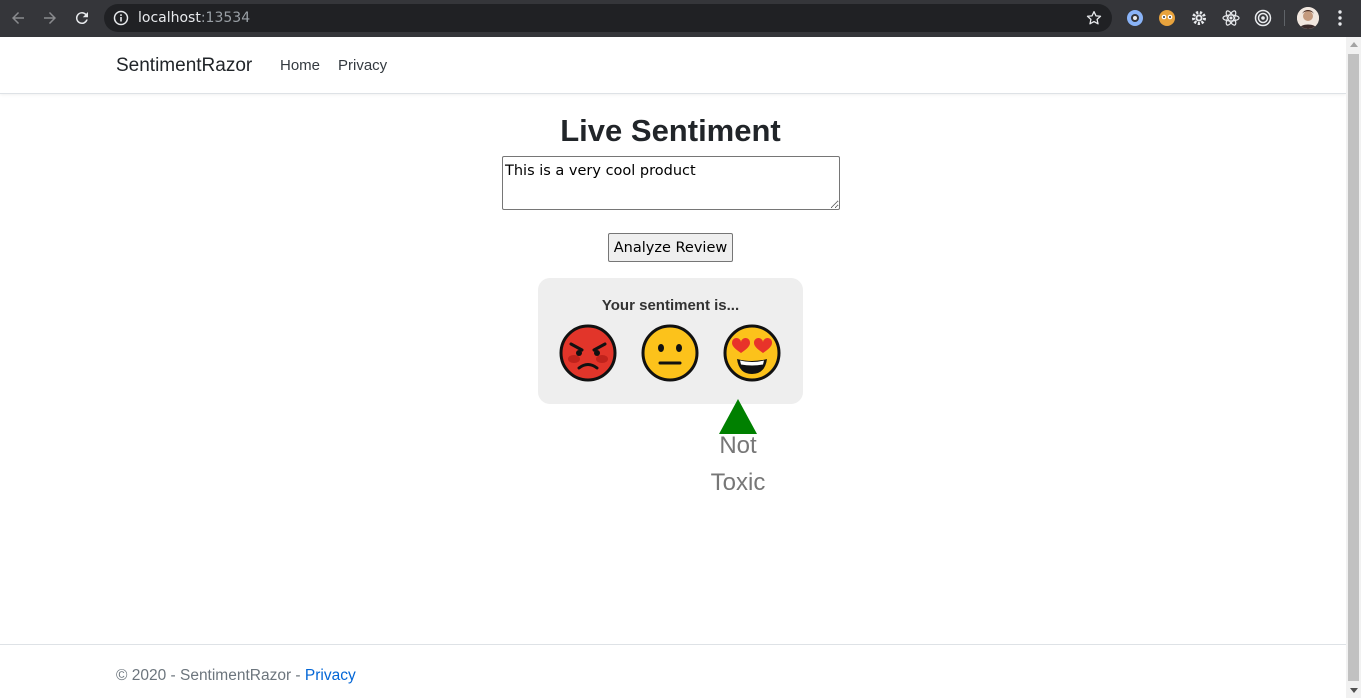 This screenshot has height=698, width=1361. What do you see at coordinates (1094, 18) in the screenshot?
I see `star-icon` at bounding box center [1094, 18].